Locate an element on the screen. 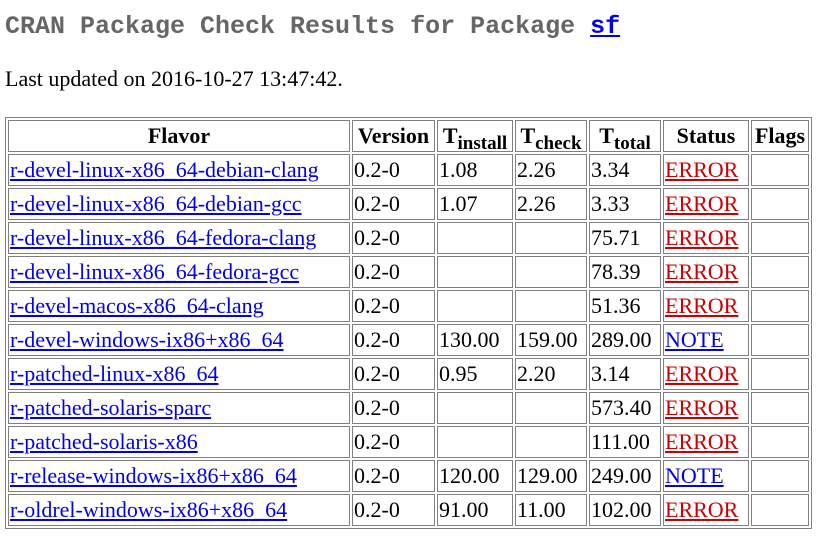  tcheck-cell: 2.26 is located at coordinates (551, 204).